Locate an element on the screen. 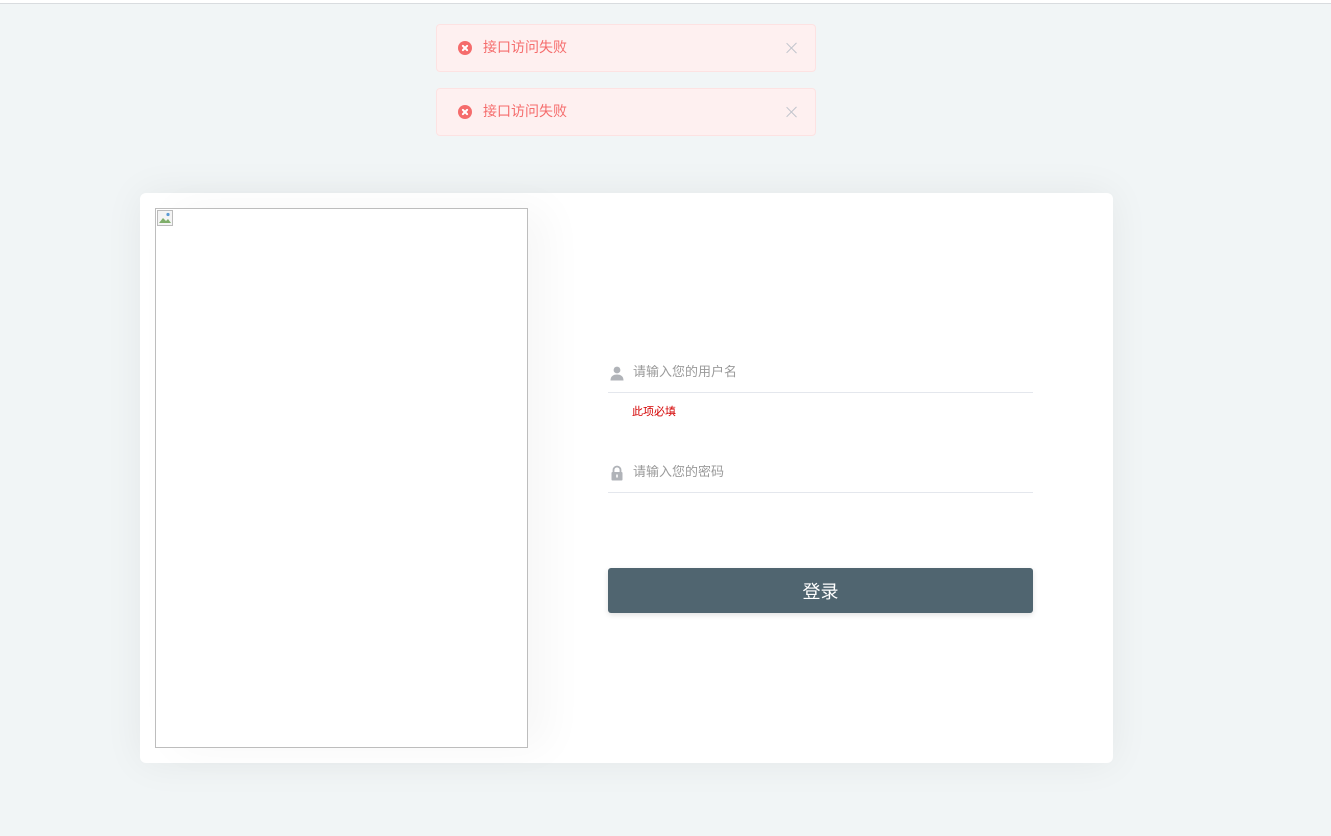 The height and width of the screenshot is (836, 1331). username-error: 此项必填 is located at coordinates (654, 411).